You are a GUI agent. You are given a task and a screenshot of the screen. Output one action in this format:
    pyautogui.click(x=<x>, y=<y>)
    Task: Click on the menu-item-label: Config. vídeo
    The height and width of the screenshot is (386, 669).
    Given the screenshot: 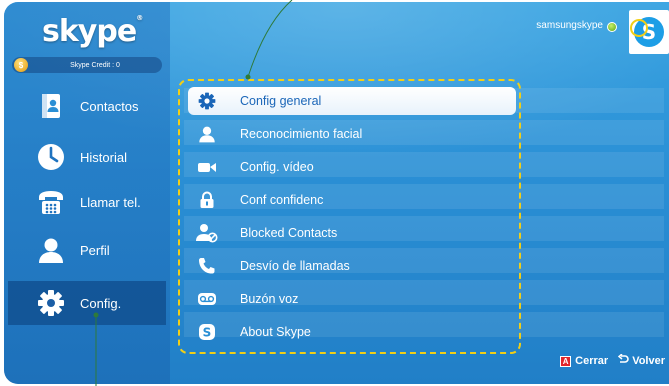 What is the action you would take?
    pyautogui.click(x=277, y=167)
    